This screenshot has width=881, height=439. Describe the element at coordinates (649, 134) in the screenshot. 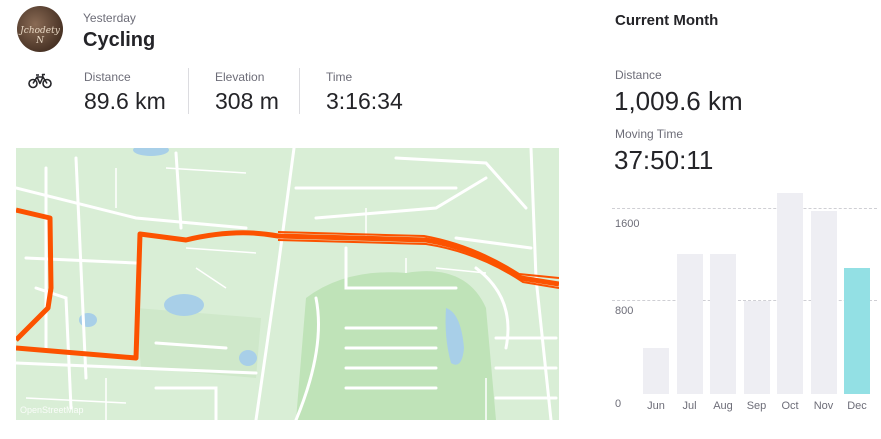

I see `month-moving-time-label: Moving Time` at that location.